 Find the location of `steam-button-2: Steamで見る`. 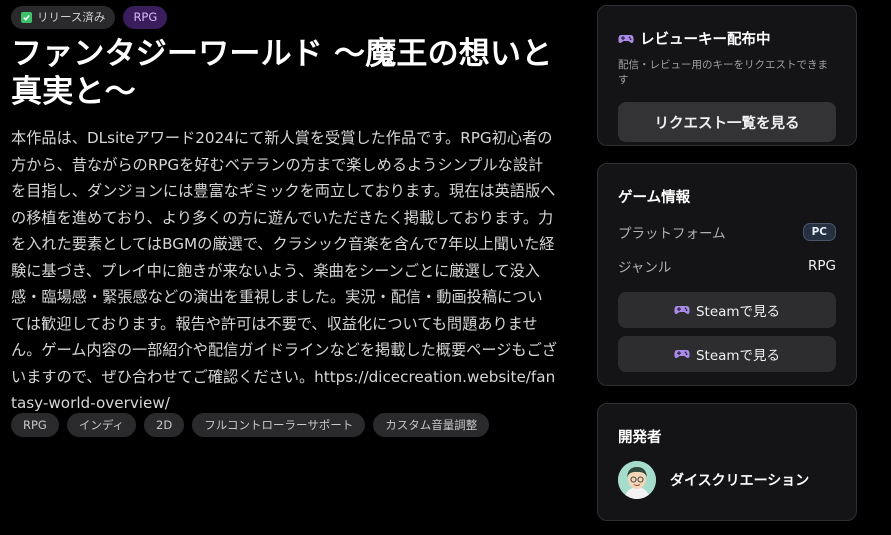

steam-button-2: Steamで見る is located at coordinates (727, 354).